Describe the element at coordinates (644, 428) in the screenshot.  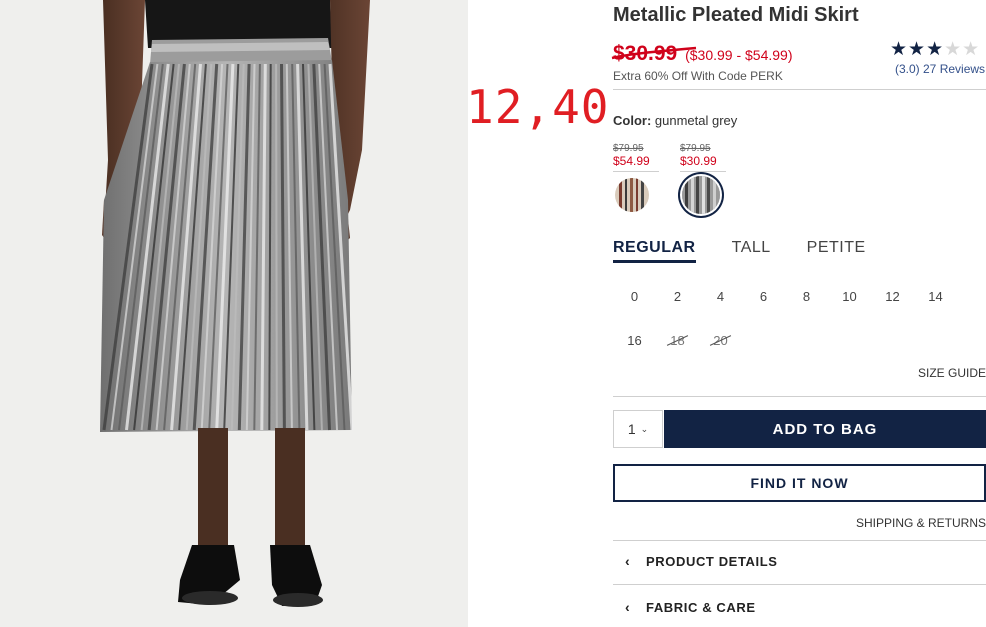
I see `chevron-down-icon: ⌄` at that location.